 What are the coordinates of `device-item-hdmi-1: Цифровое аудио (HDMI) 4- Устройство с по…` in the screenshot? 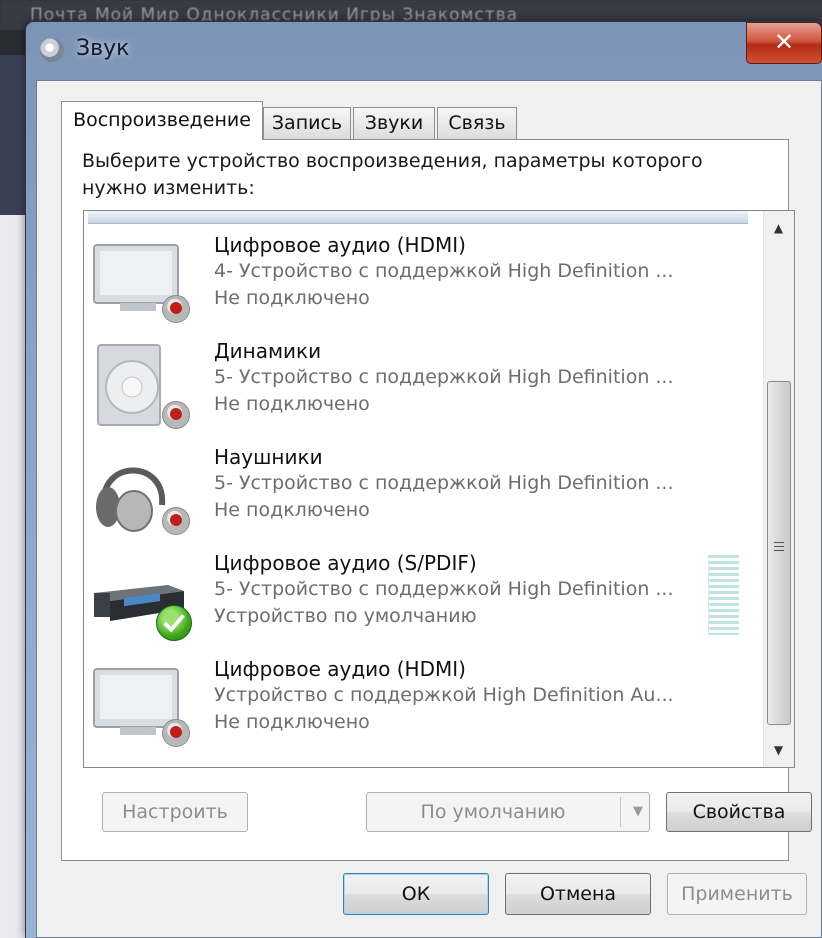 It's located at (422, 282).